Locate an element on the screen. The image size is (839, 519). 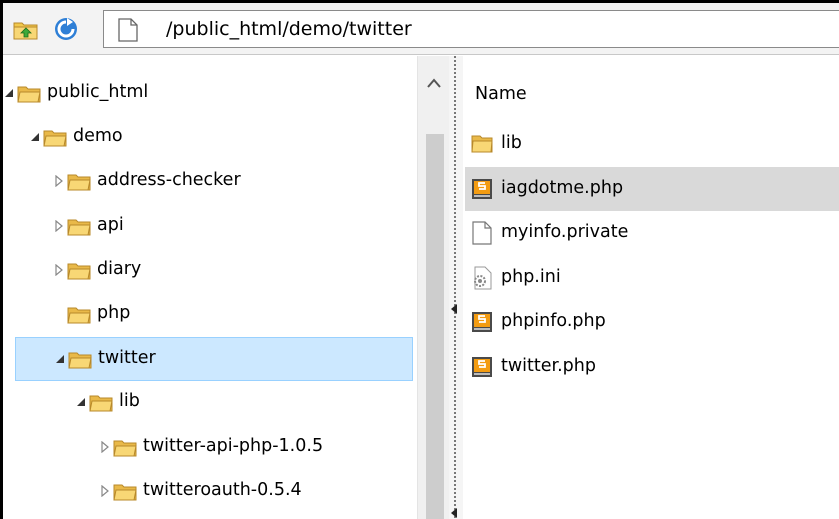
tree-item-label: diary is located at coordinates (119, 268).